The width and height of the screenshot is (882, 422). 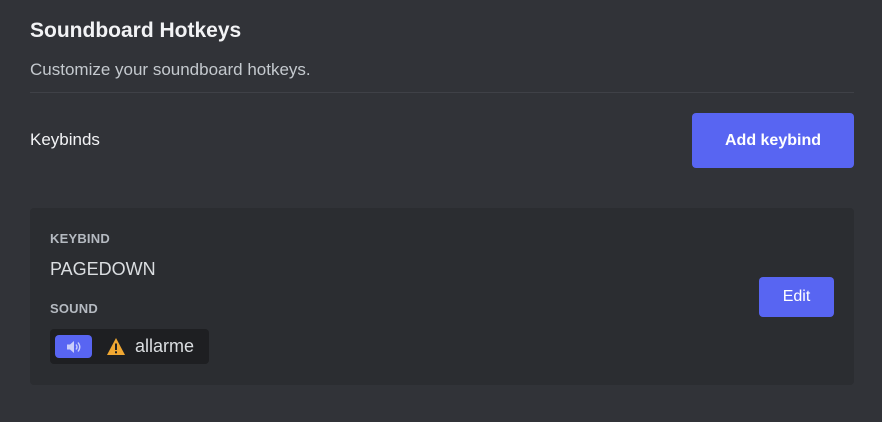 What do you see at coordinates (136, 30) in the screenshot?
I see `page-title: Soundboard Hotkeys` at bounding box center [136, 30].